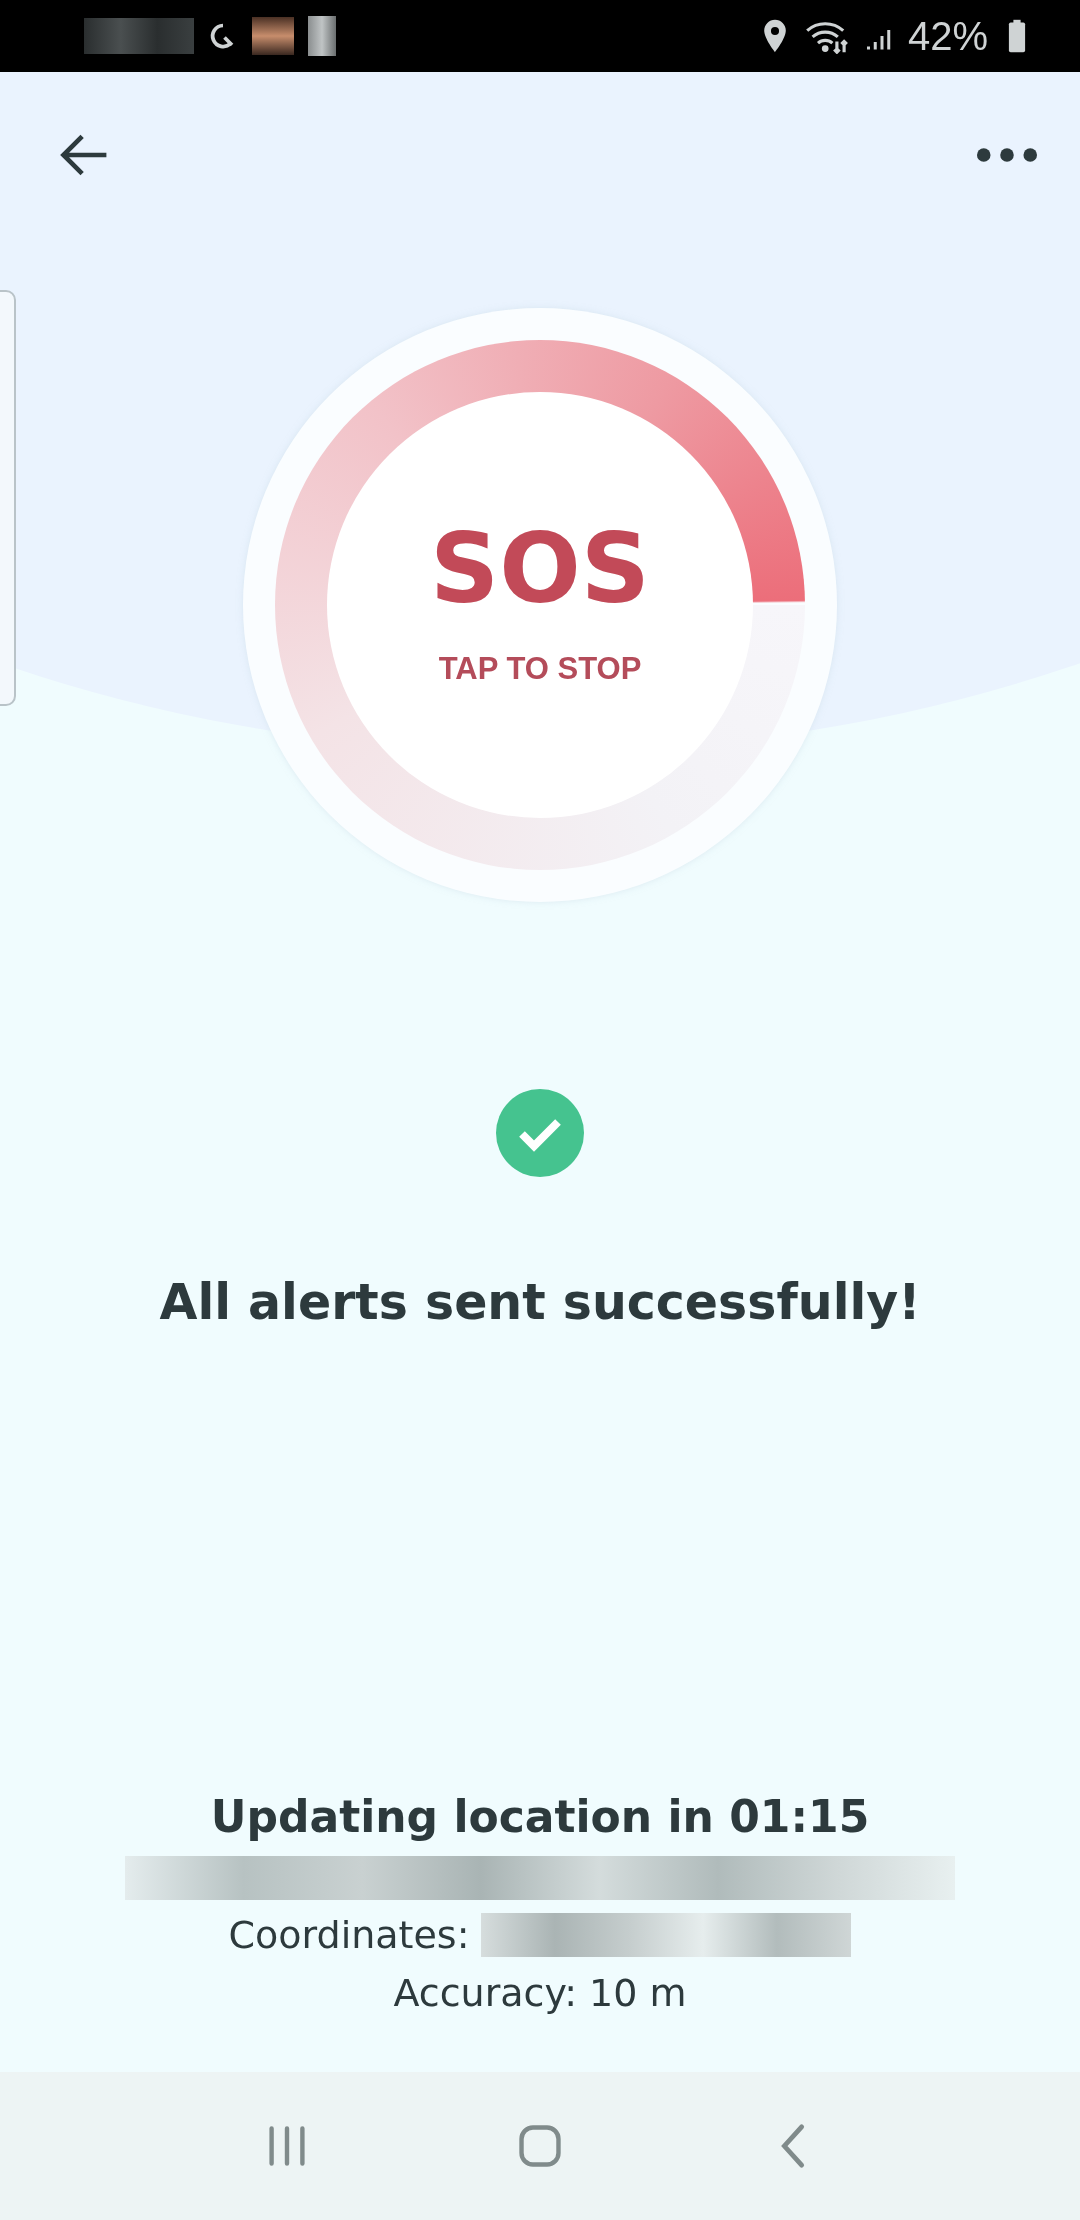 The height and width of the screenshot is (2220, 1080). What do you see at coordinates (1007, 155) in the screenshot?
I see `more-options-icon` at bounding box center [1007, 155].